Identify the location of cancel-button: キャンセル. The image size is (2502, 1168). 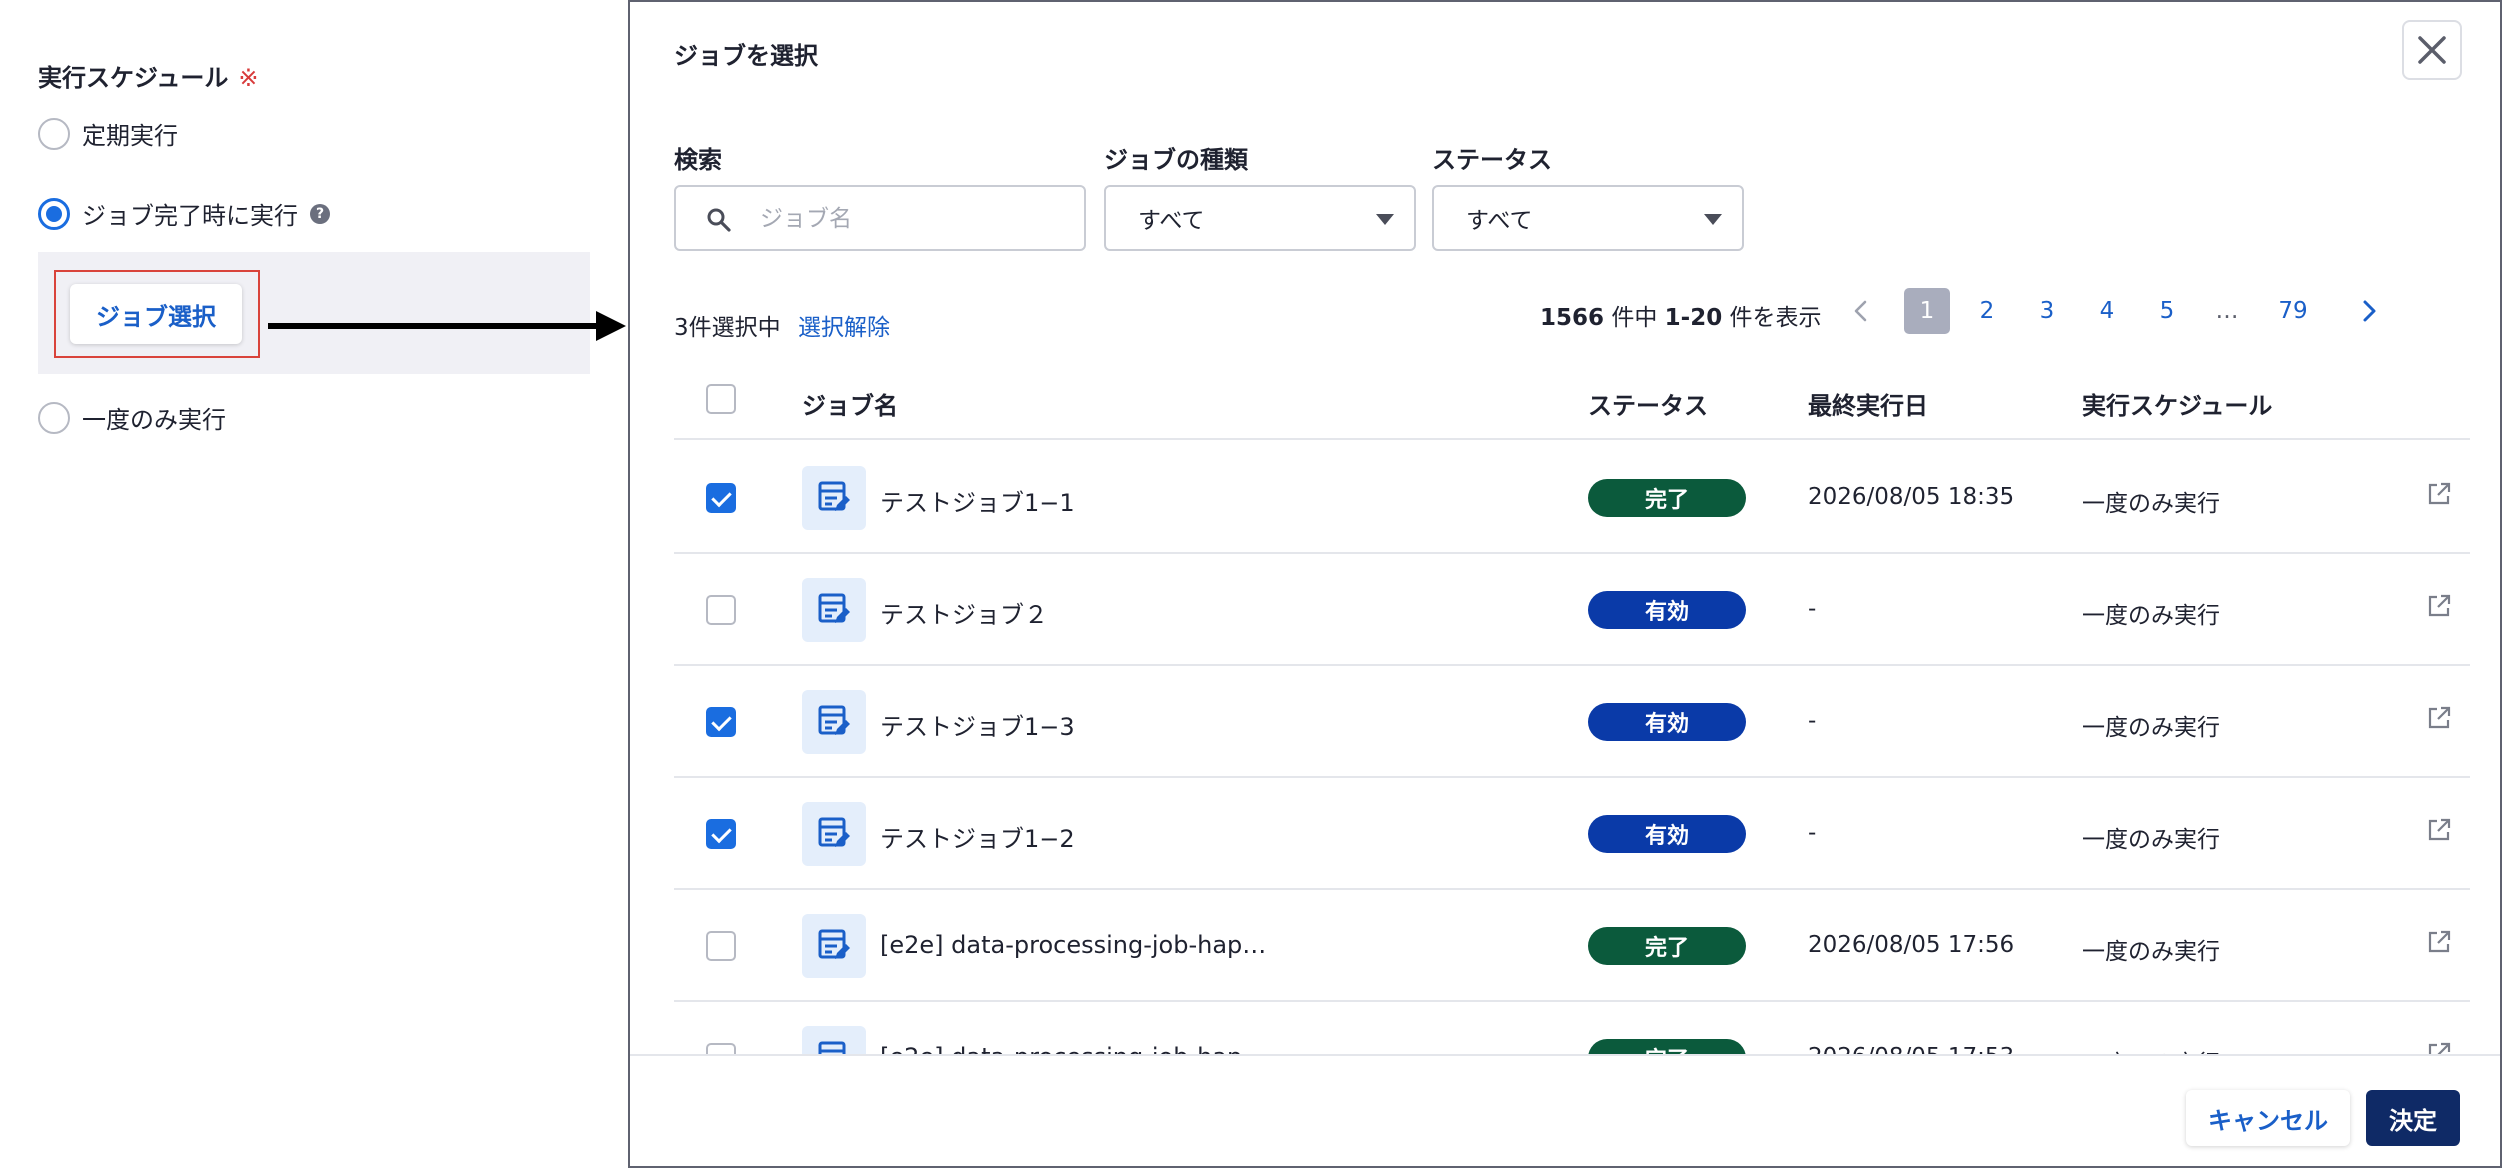
(2268, 1118).